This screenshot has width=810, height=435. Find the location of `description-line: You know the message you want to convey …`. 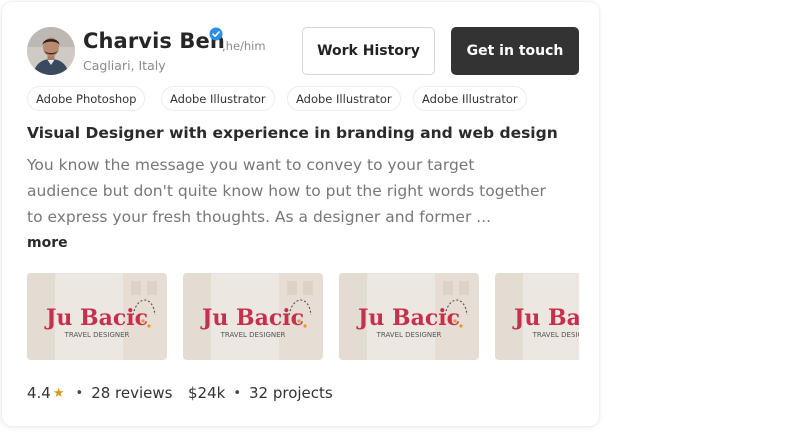

description-line: You know the message you want to convey … is located at coordinates (251, 165).